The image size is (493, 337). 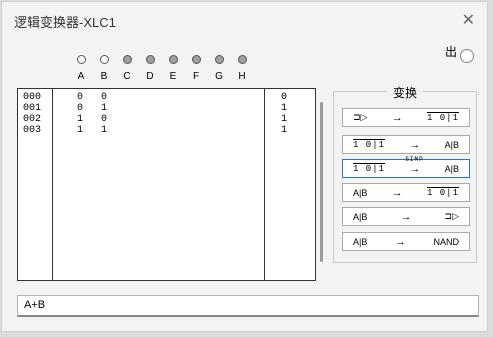 I want to click on input-terminal-f: F, so click(x=196, y=68).